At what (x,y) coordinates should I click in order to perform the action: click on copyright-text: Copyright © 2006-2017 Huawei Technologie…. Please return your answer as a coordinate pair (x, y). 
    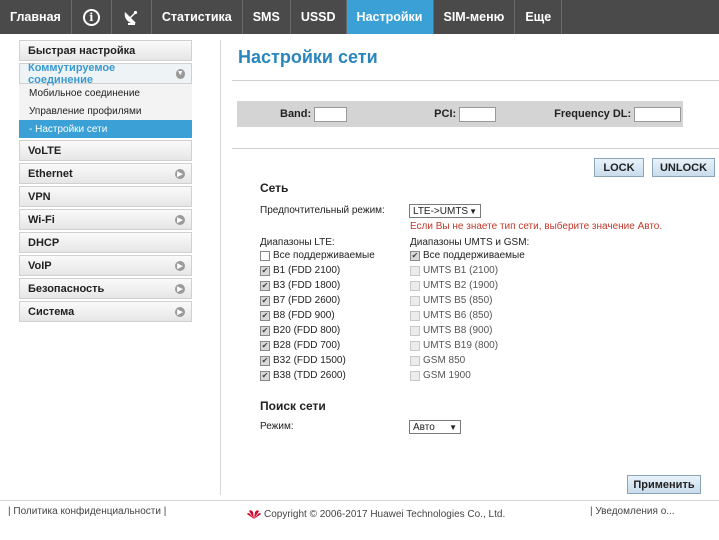
    Looking at the image, I should click on (385, 514).